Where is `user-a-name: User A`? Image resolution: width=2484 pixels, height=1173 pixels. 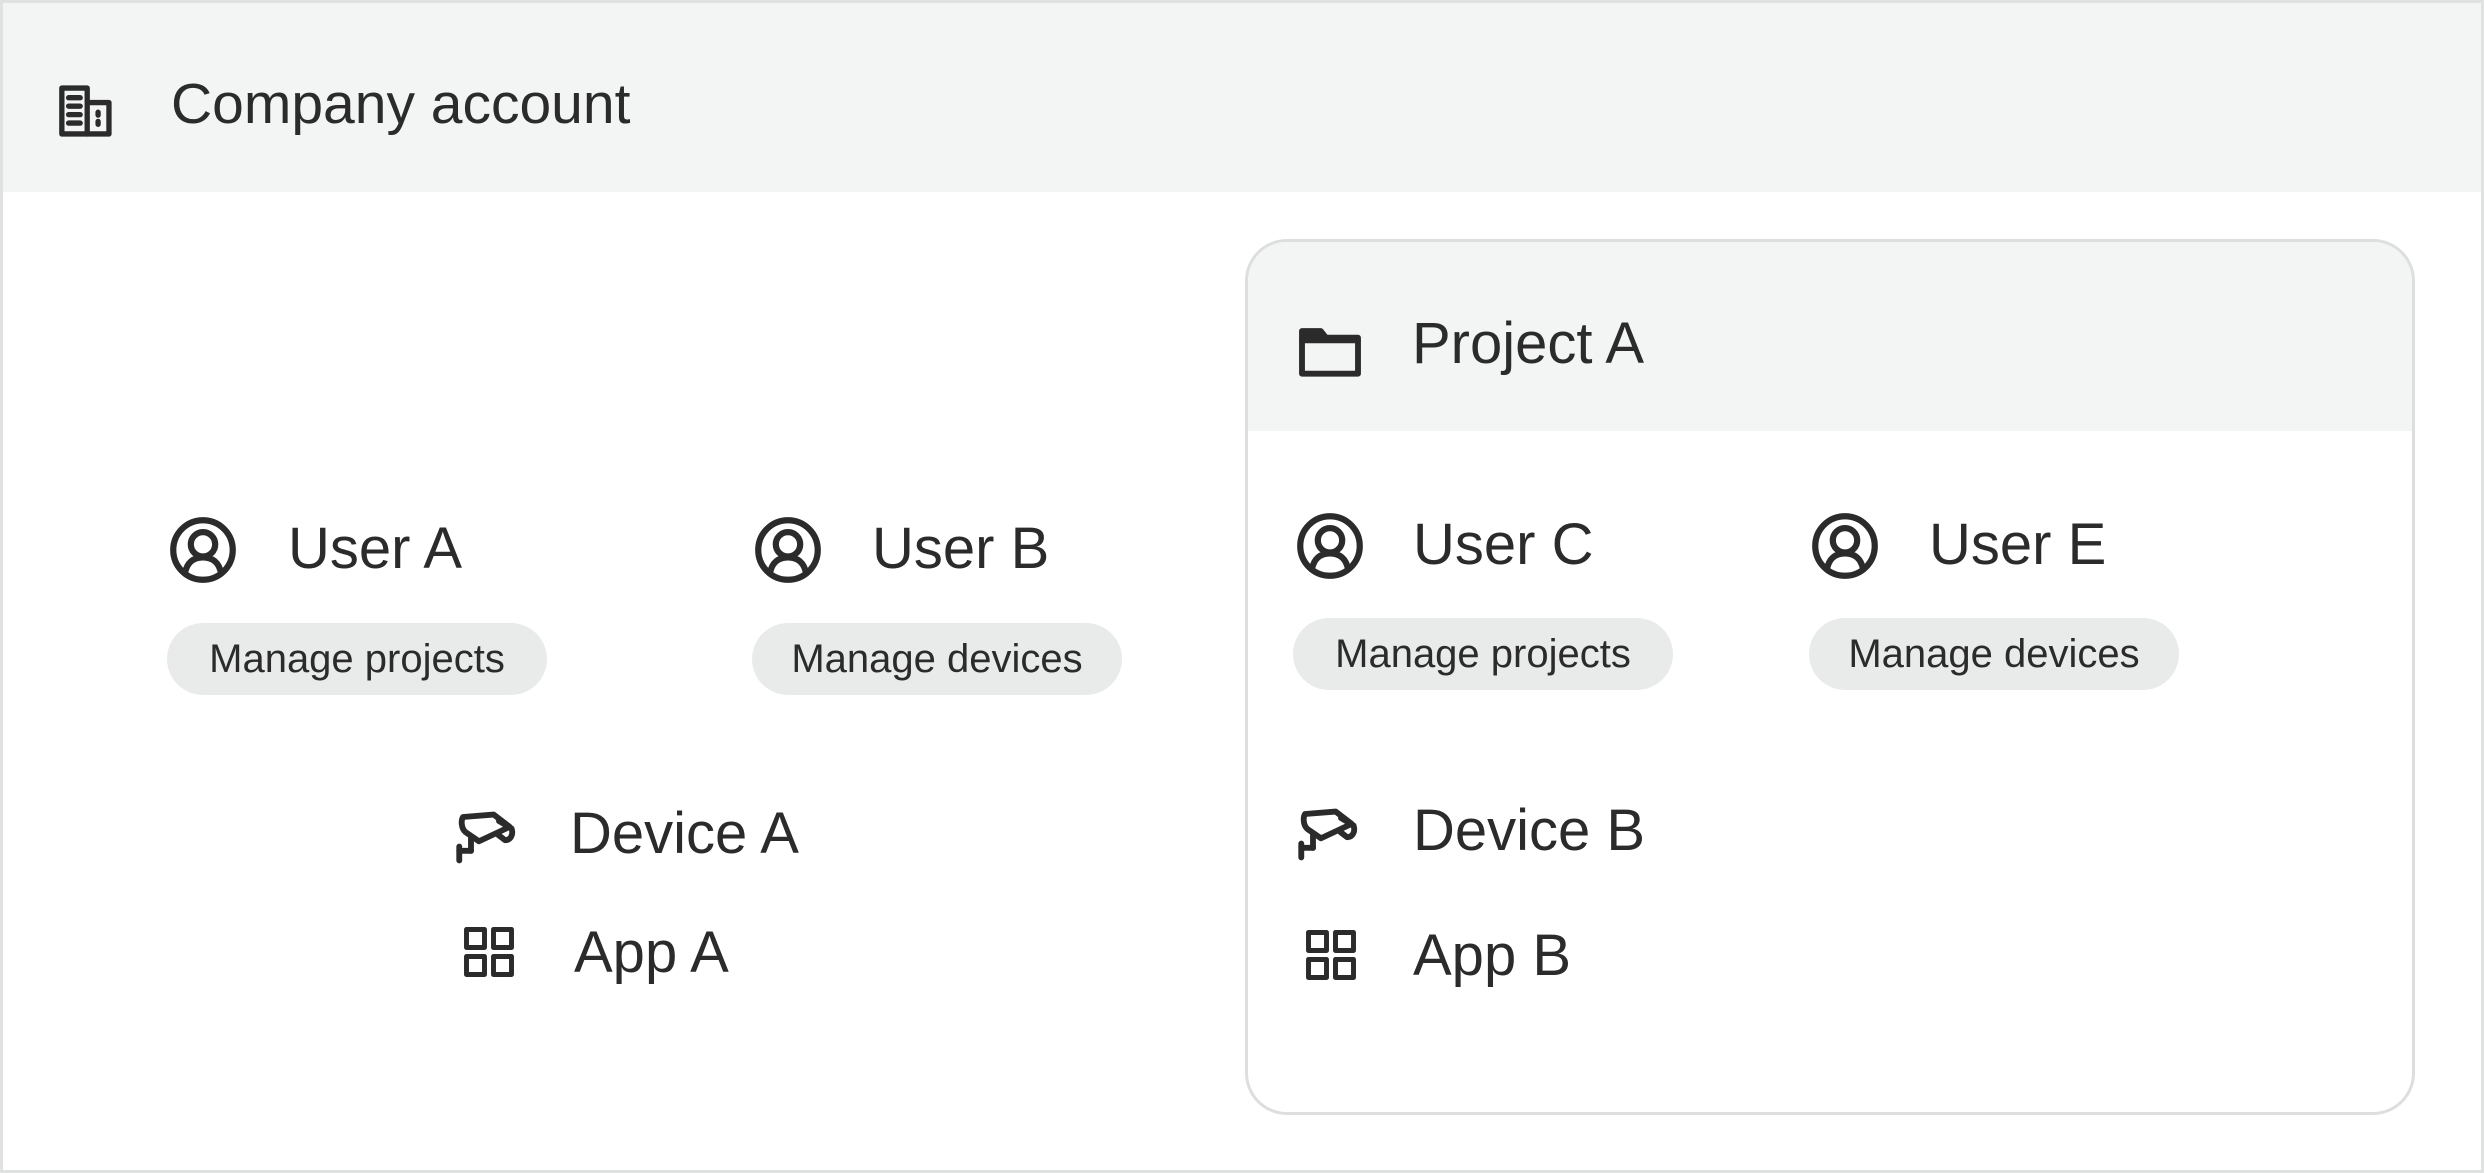
user-a-name: User A is located at coordinates (375, 548).